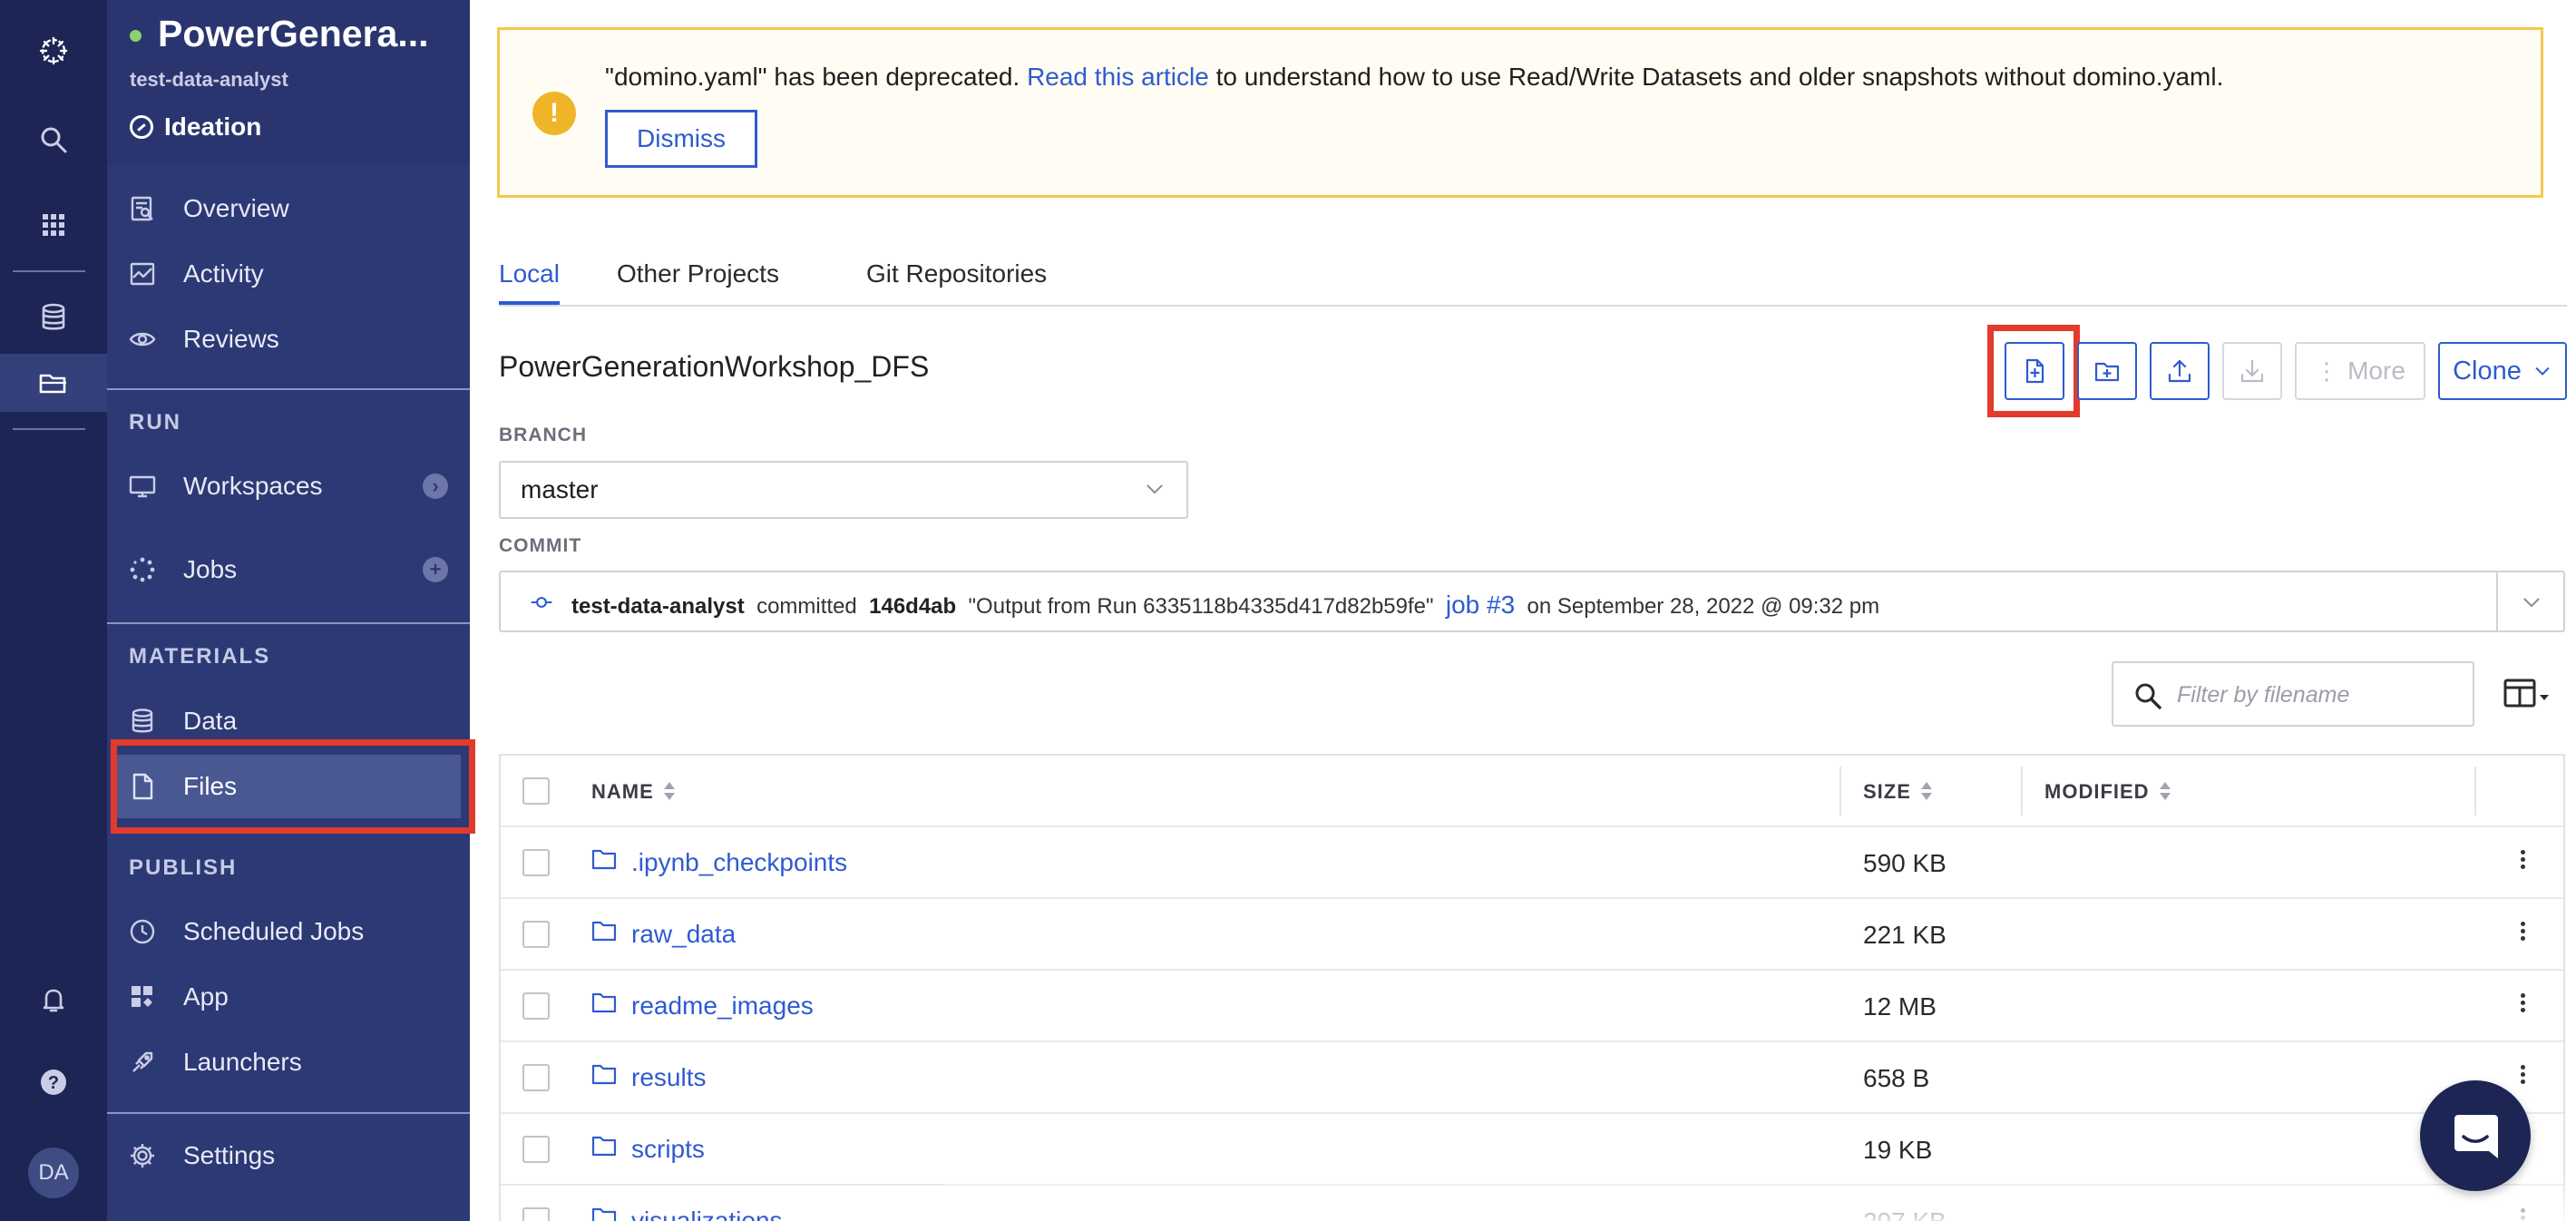  I want to click on file-size-cell: 221 KB, so click(1905, 935).